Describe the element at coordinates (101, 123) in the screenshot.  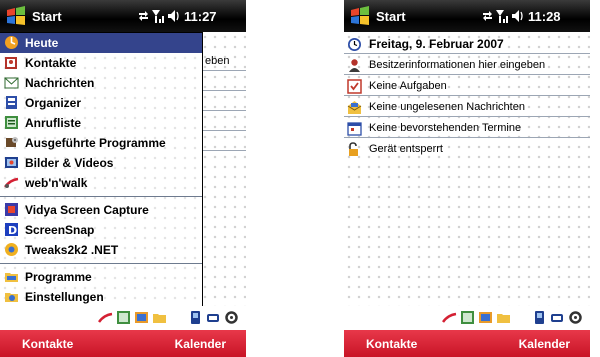
I see `menu-item-anrufliste: Anrufliste` at that location.